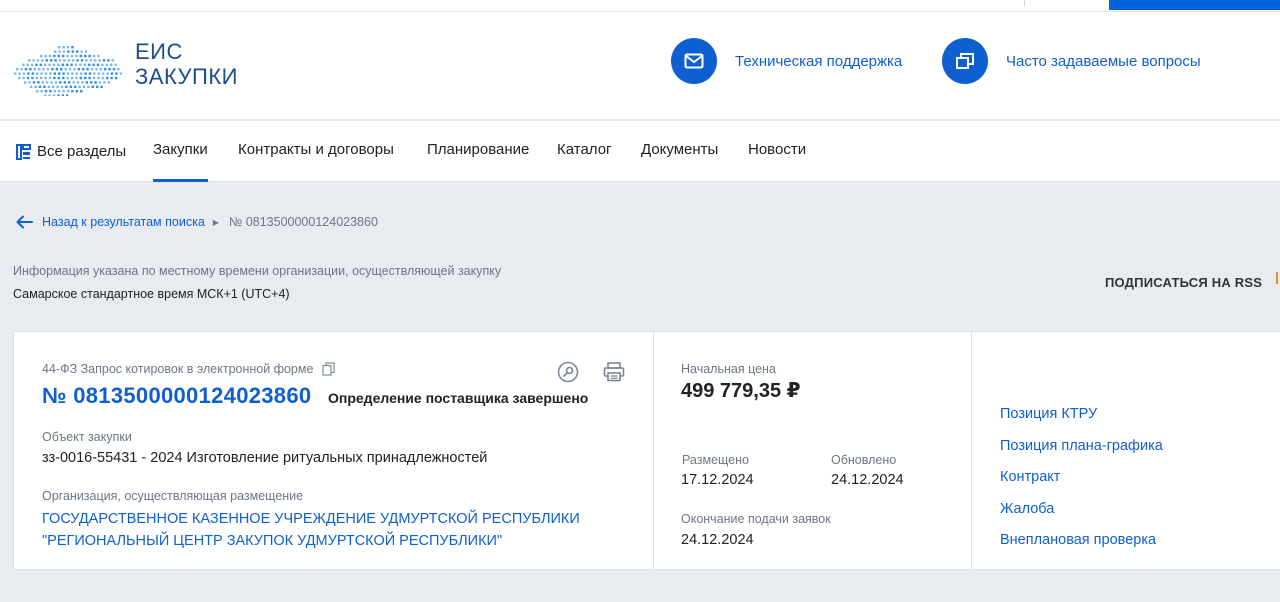  What do you see at coordinates (180, 151) in the screenshot?
I see `nav-item-purchases: Закупки` at bounding box center [180, 151].